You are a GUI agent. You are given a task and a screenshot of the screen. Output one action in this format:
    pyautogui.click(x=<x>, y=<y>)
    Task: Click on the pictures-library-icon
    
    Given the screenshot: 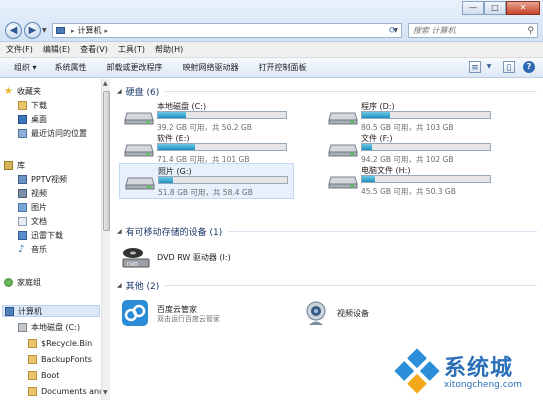 What is the action you would take?
    pyautogui.click(x=22, y=207)
    